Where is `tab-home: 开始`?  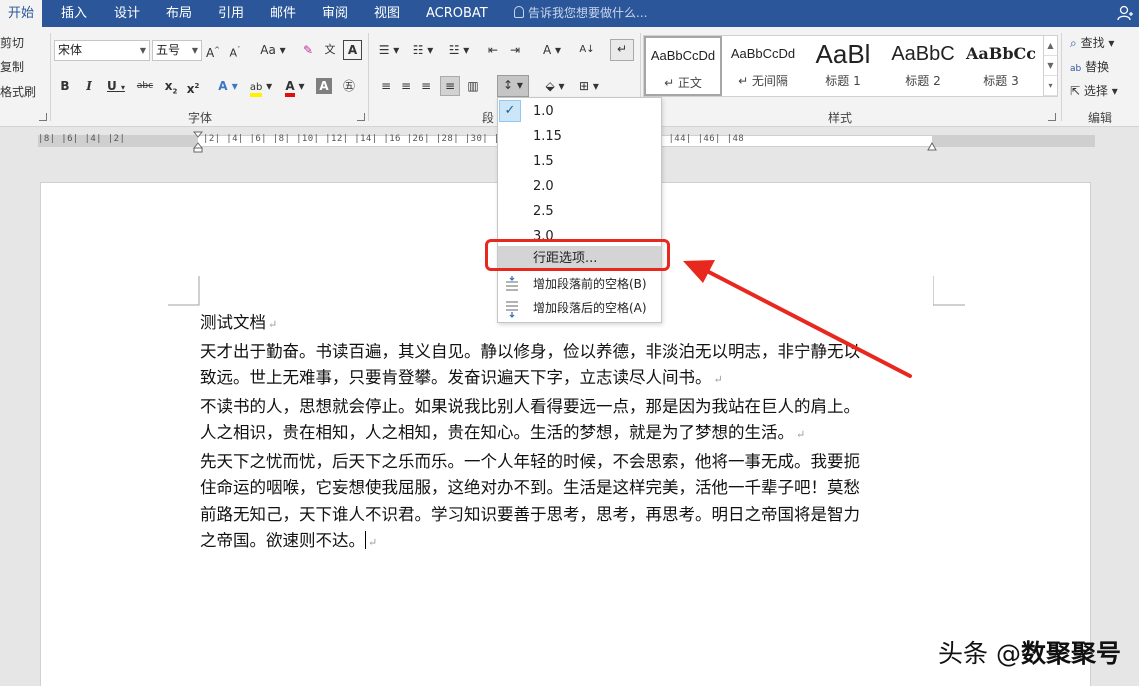
tab-home: 开始 is located at coordinates (21, 13).